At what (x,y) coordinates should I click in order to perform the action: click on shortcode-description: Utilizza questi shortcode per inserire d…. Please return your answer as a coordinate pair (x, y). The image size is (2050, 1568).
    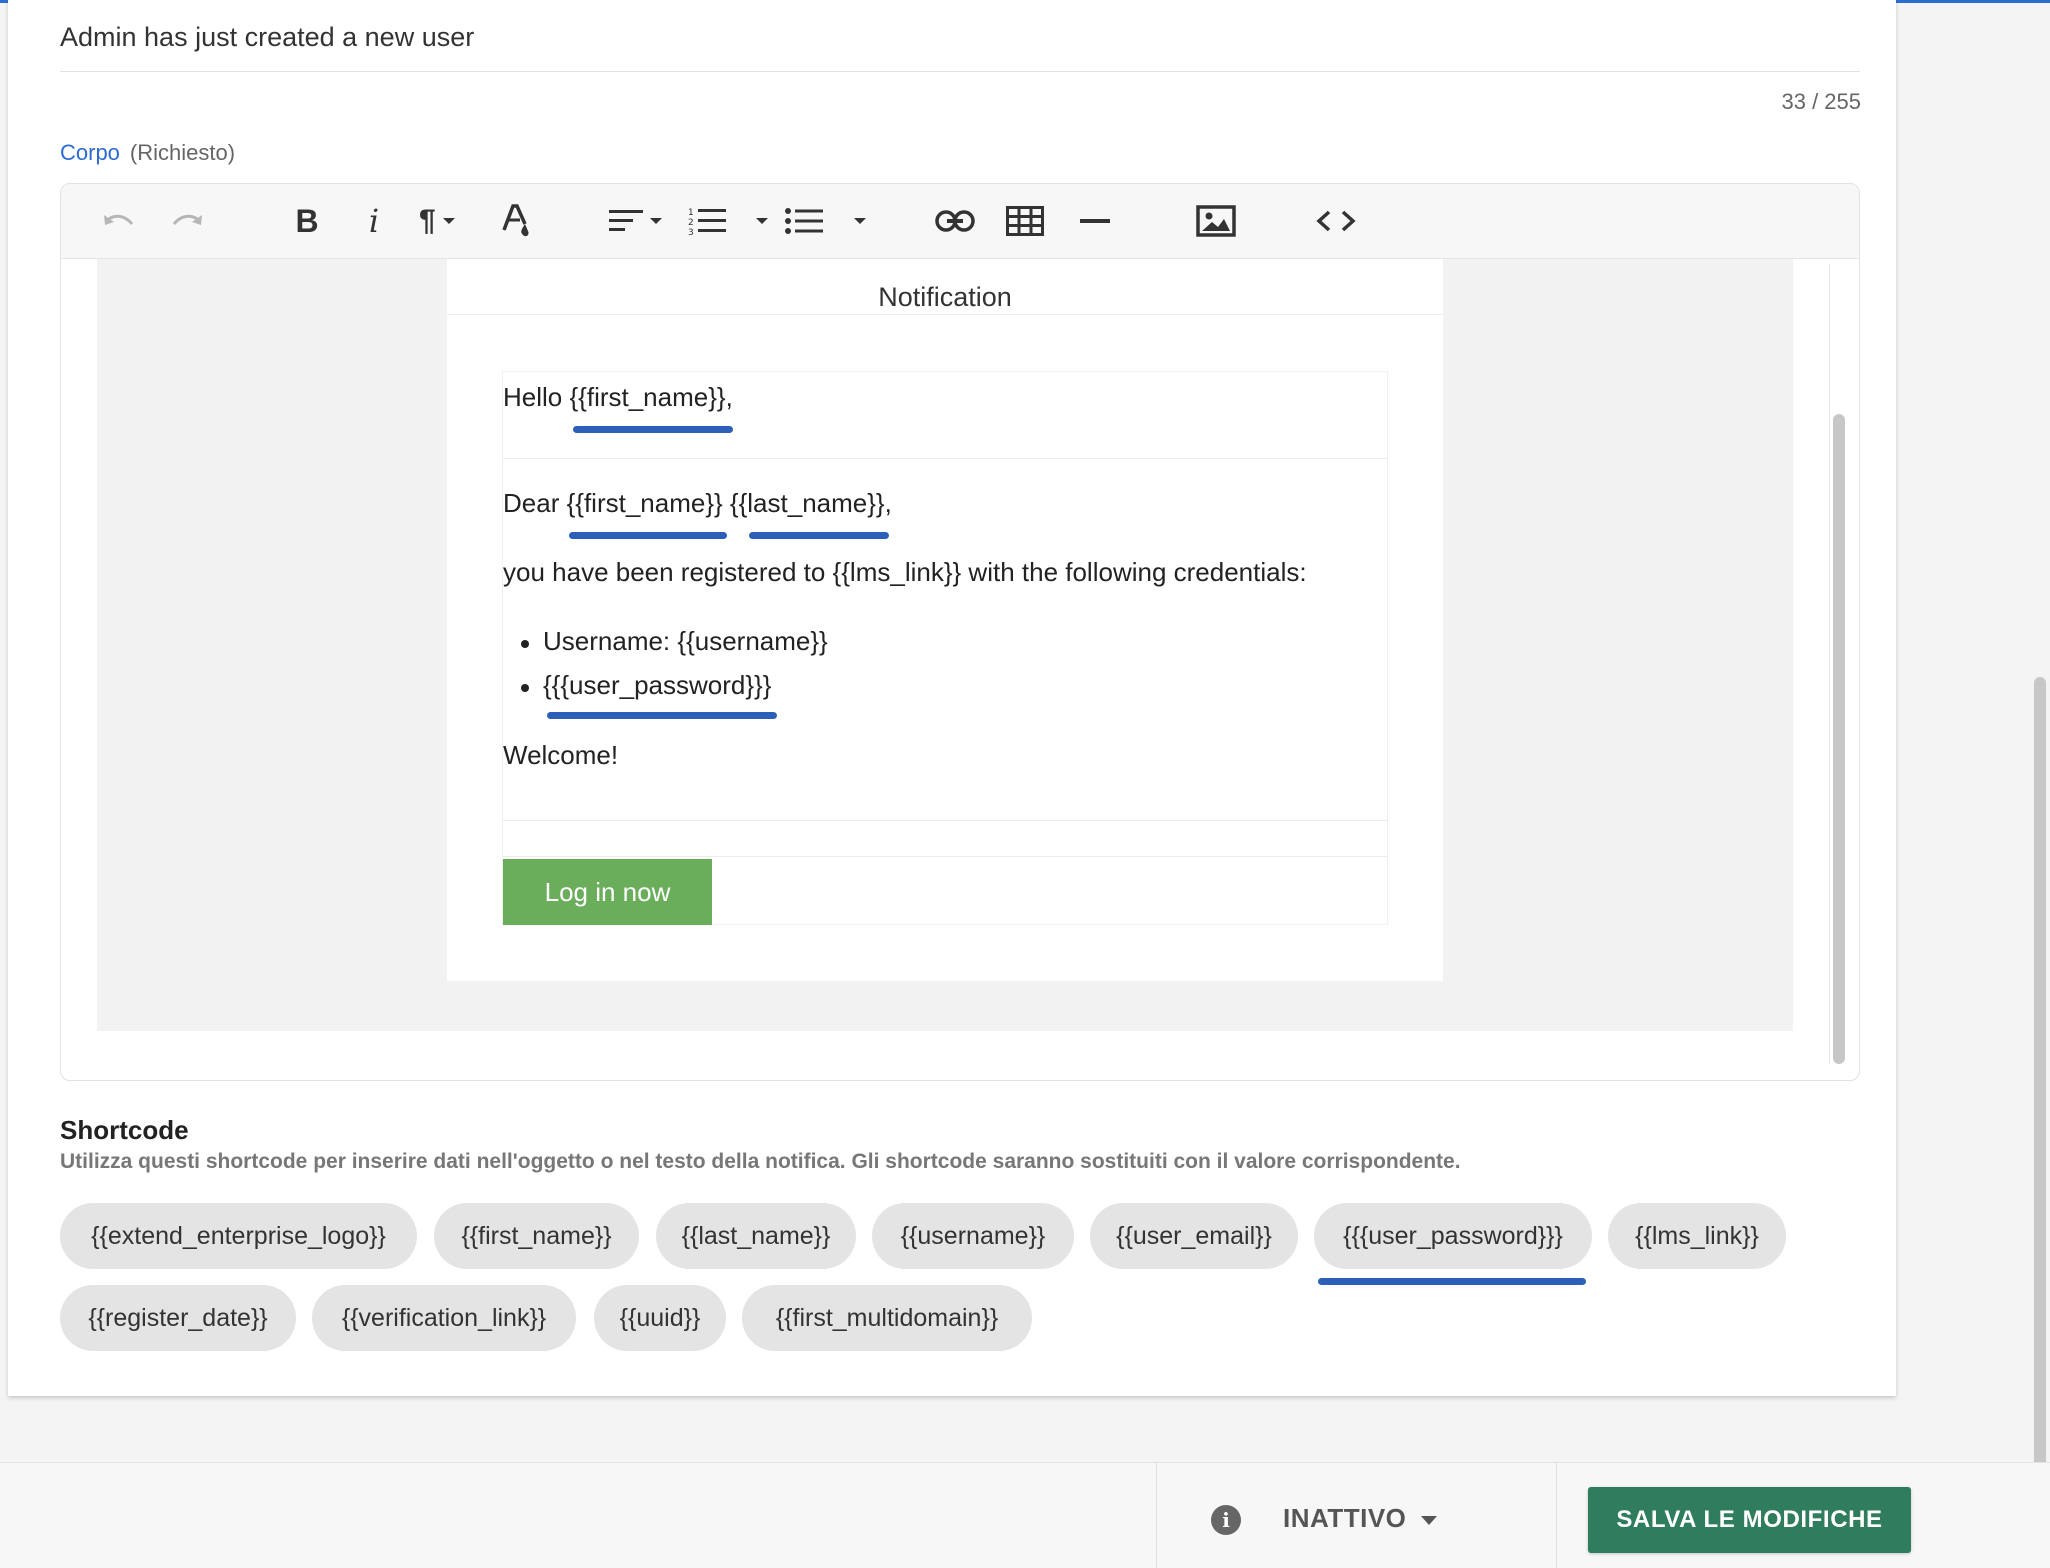
    Looking at the image, I should click on (760, 1161).